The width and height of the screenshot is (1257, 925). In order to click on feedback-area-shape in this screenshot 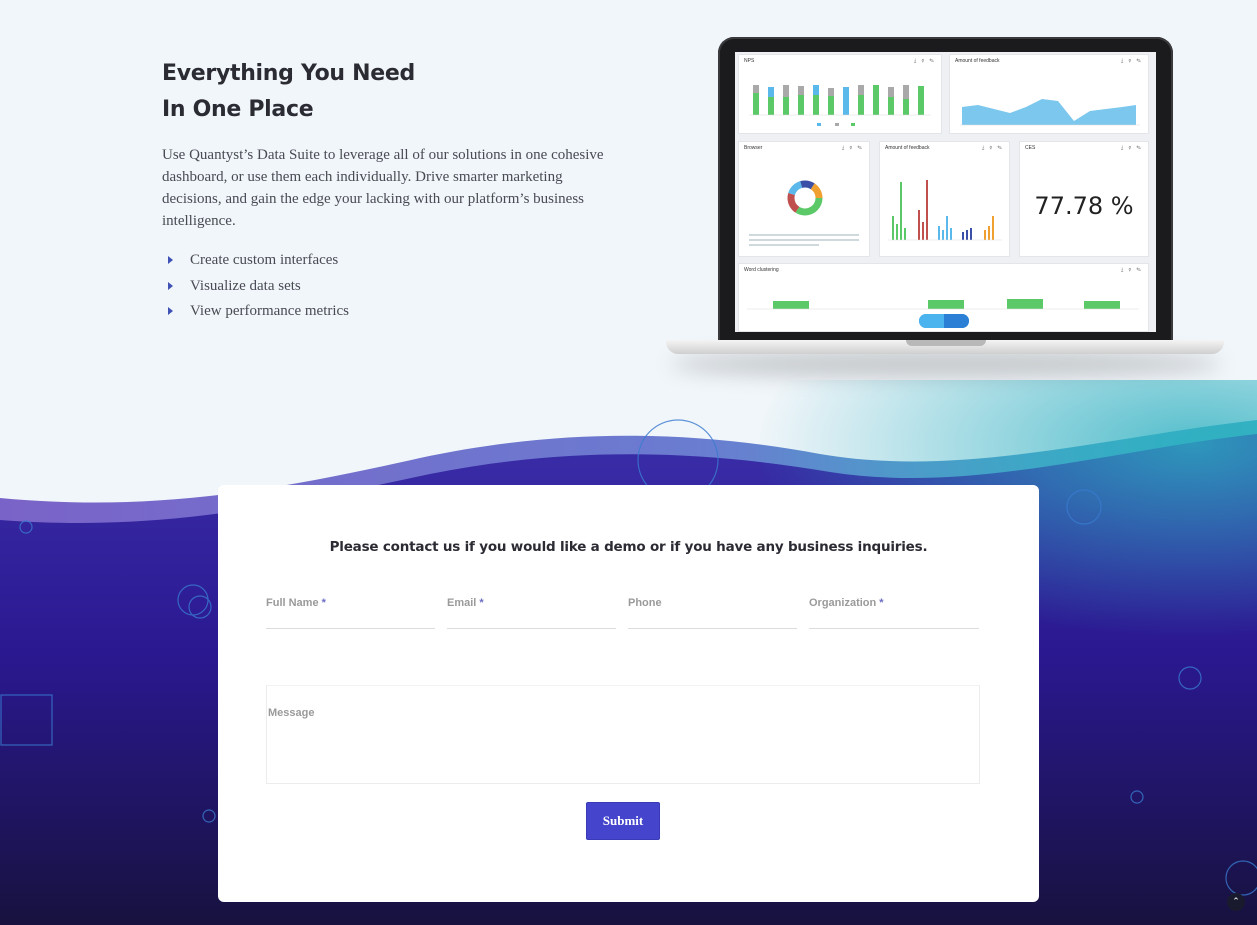, I will do `click(1049, 112)`.